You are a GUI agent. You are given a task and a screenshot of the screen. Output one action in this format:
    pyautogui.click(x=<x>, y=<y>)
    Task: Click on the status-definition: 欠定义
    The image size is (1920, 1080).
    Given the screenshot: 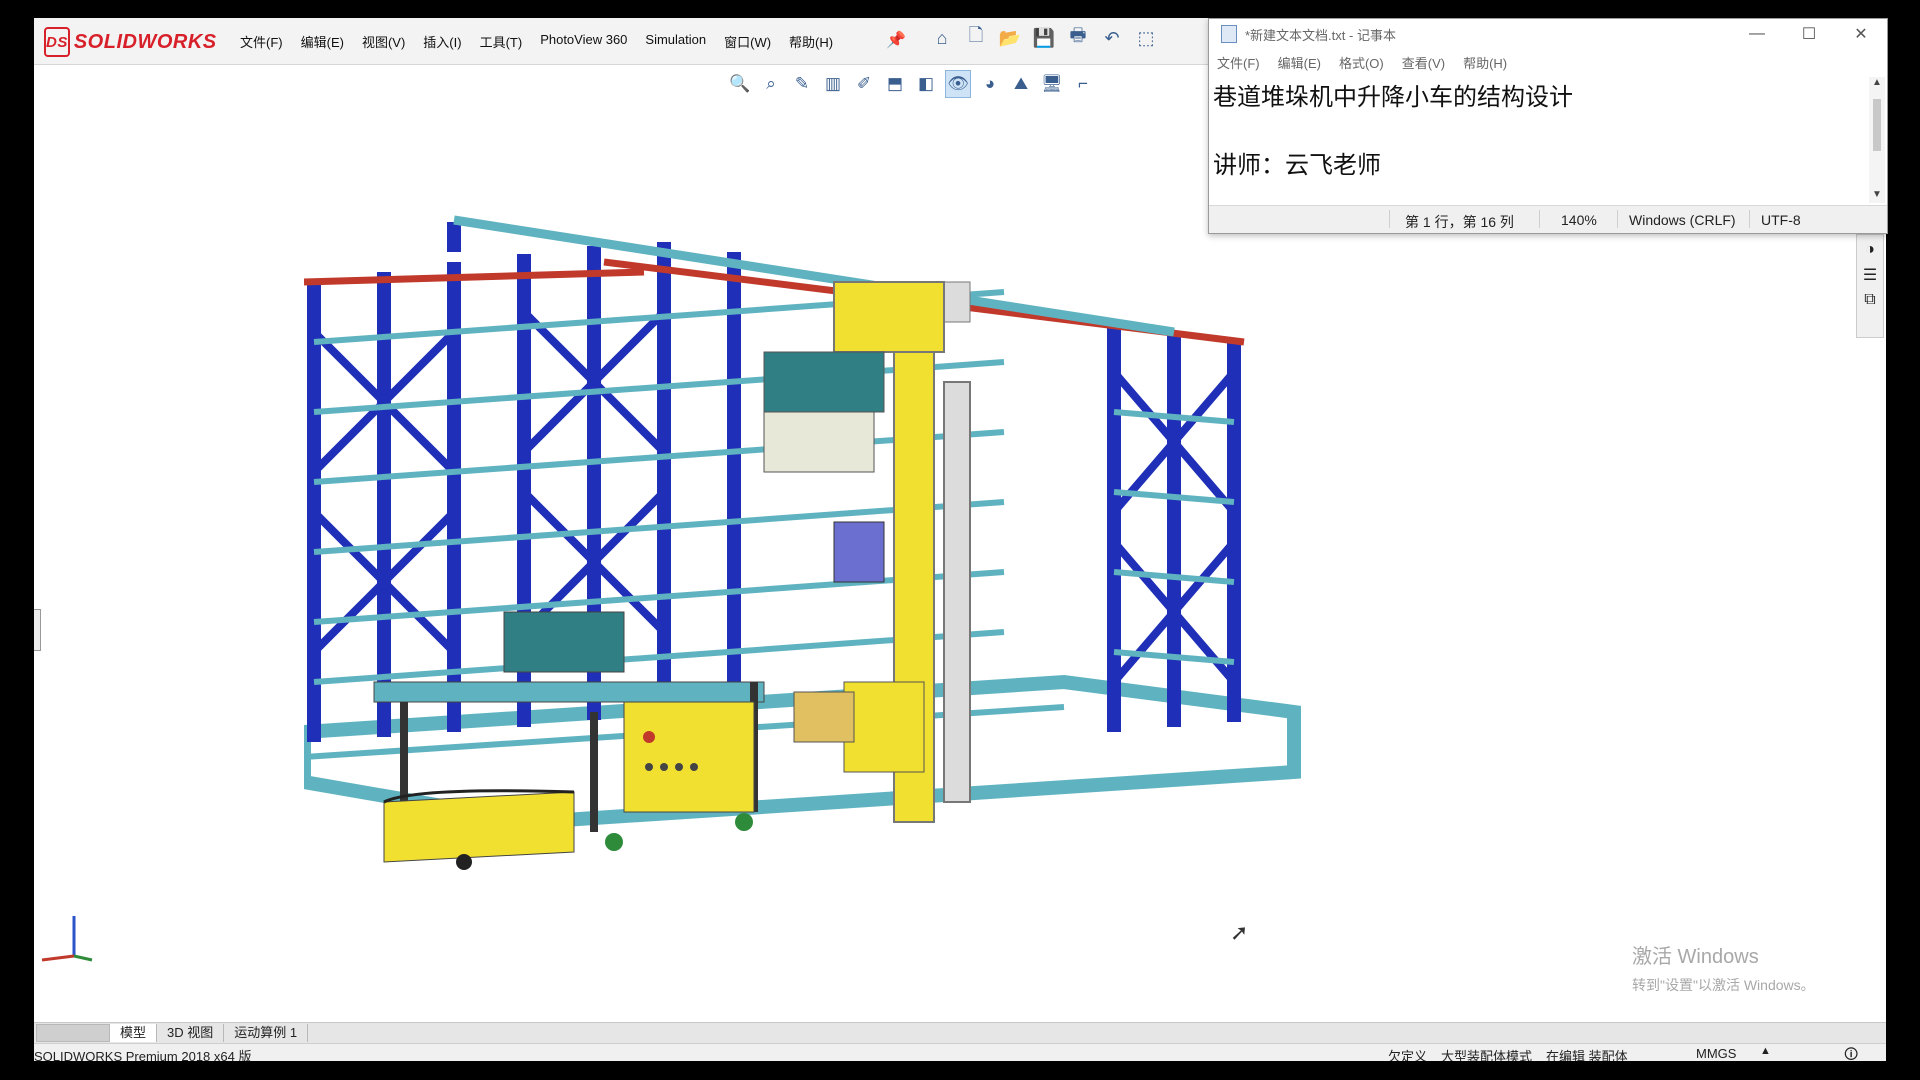 What is the action you would take?
    pyautogui.click(x=1408, y=1055)
    